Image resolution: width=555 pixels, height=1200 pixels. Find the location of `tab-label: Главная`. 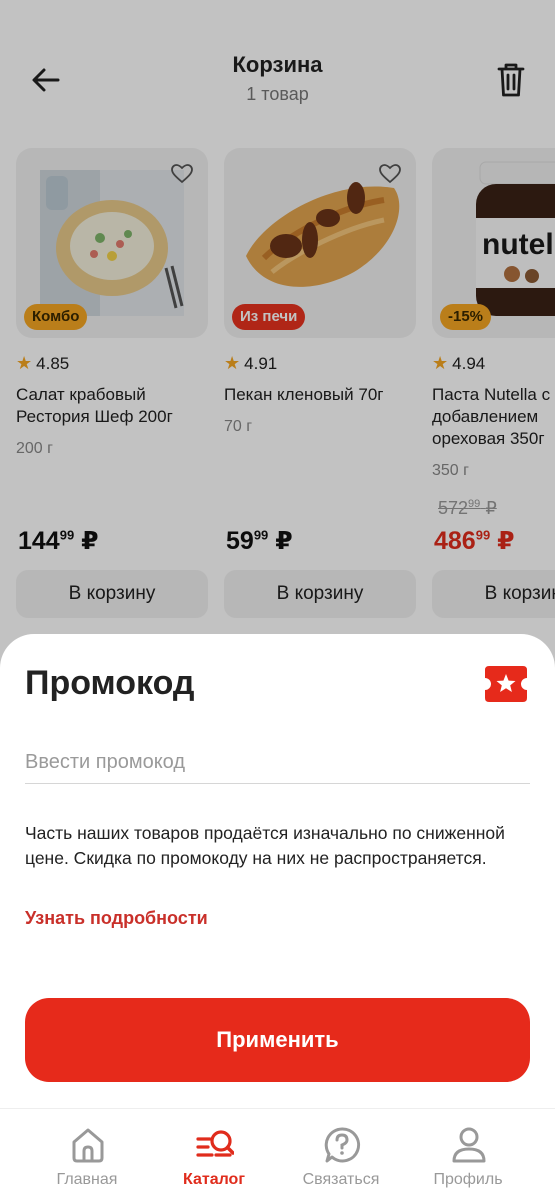

tab-label: Главная is located at coordinates (87, 1179).